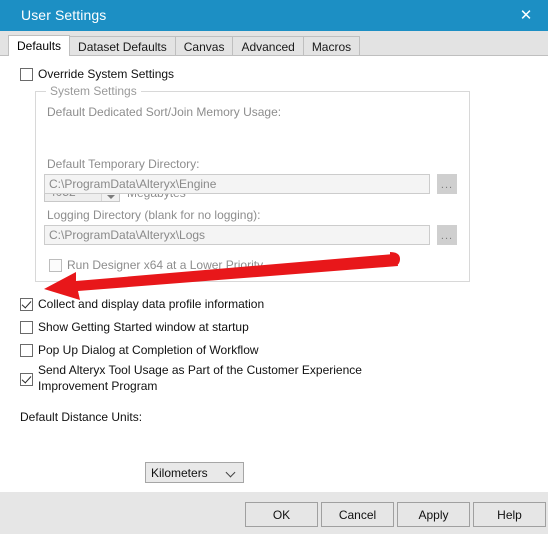 The height and width of the screenshot is (534, 548). Describe the element at coordinates (39, 45) in the screenshot. I see `tab-defaults: Defaults` at that location.